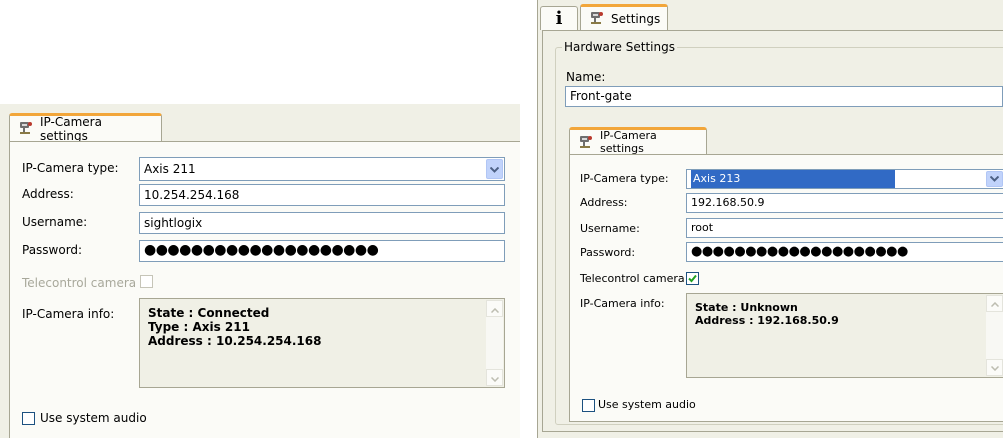 This screenshot has width=1003, height=438. What do you see at coordinates (322, 169) in the screenshot?
I see `ip-camera-type-select: Axis 211` at bounding box center [322, 169].